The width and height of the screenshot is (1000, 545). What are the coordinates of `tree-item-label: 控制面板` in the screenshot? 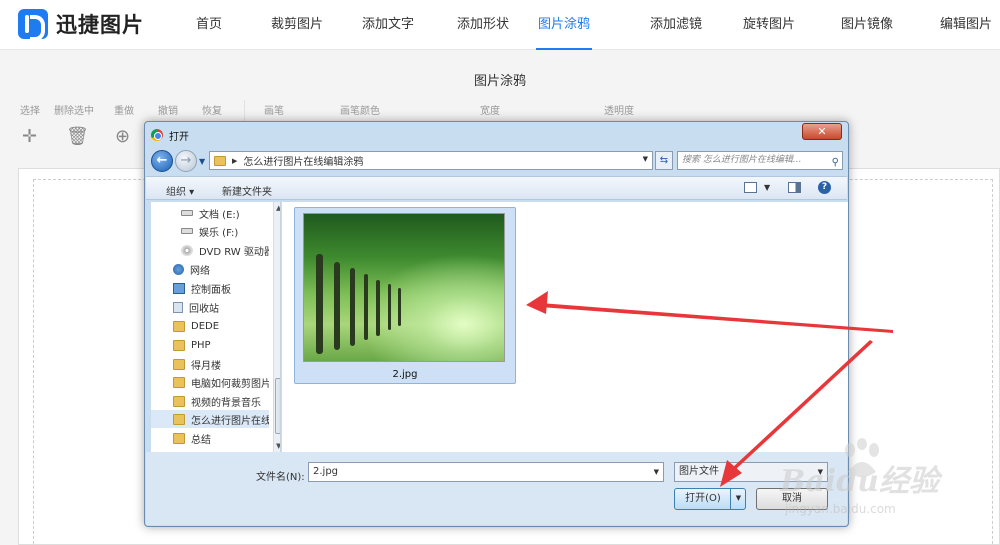 It's located at (211, 290).